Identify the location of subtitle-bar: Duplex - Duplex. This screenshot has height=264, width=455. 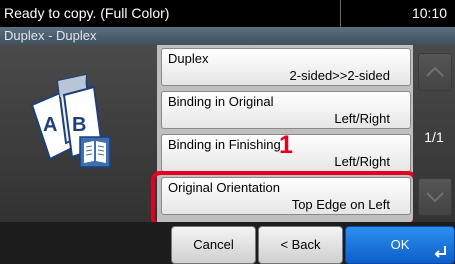
(227, 36).